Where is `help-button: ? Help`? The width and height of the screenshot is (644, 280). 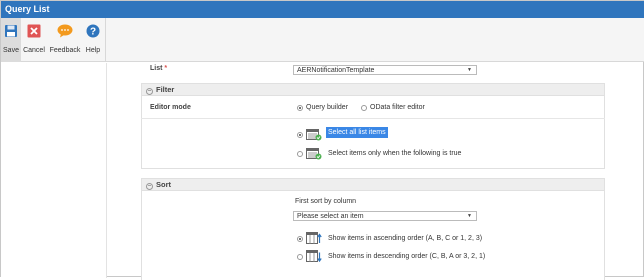
help-button: ? Help is located at coordinates (93, 40).